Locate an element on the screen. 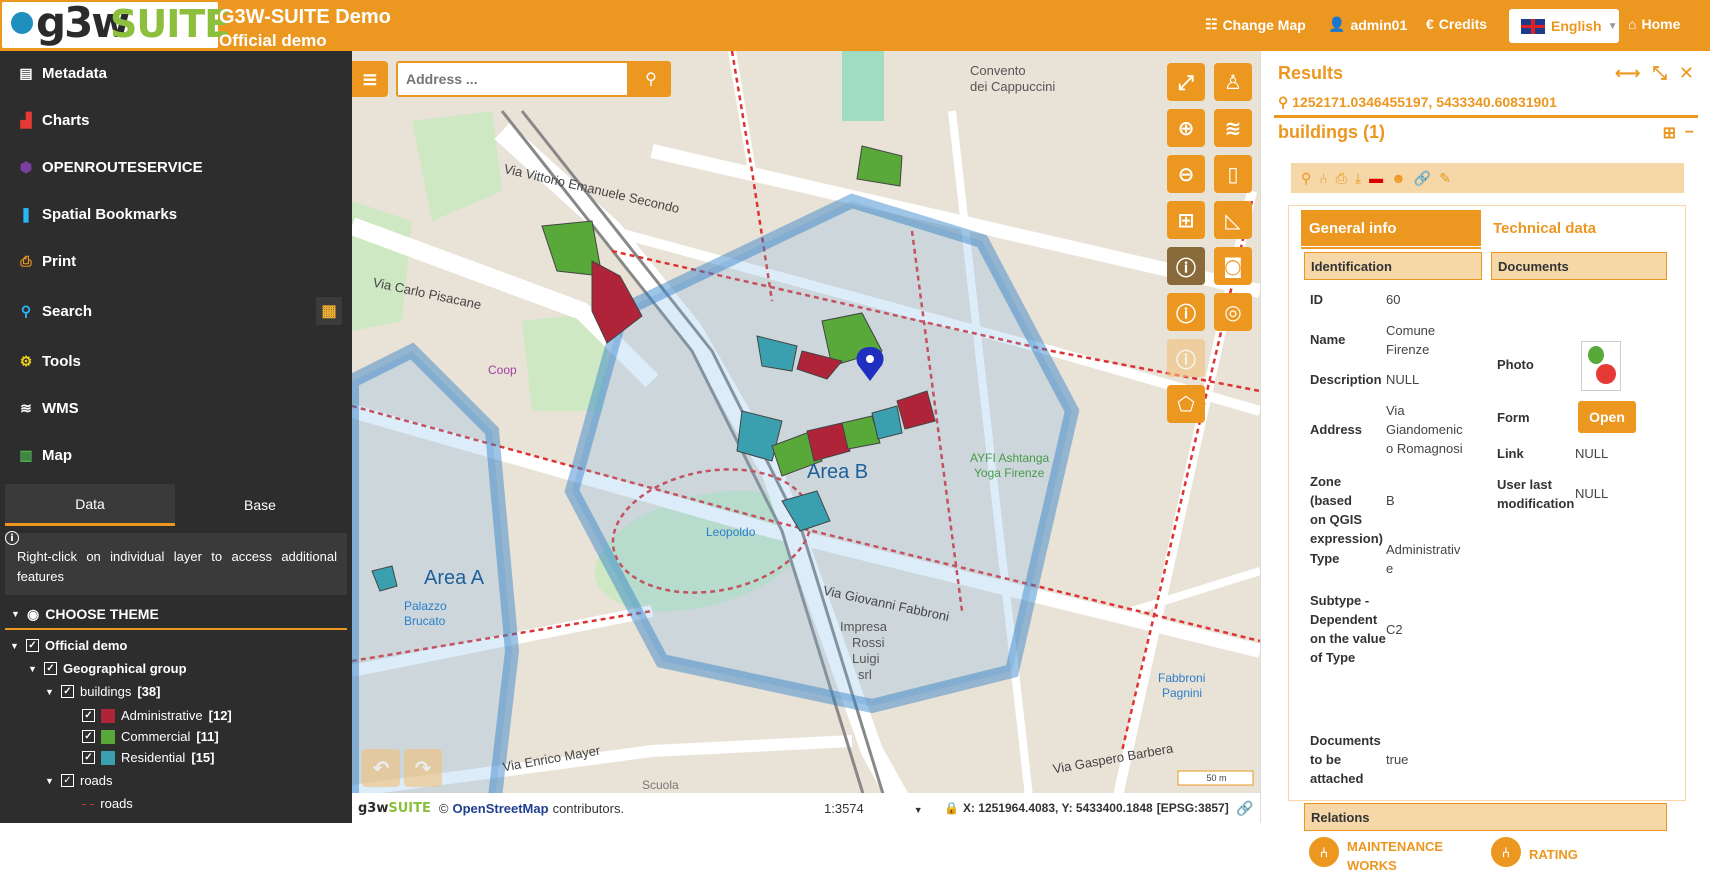  address-search-button: ⚲ is located at coordinates (651, 79).